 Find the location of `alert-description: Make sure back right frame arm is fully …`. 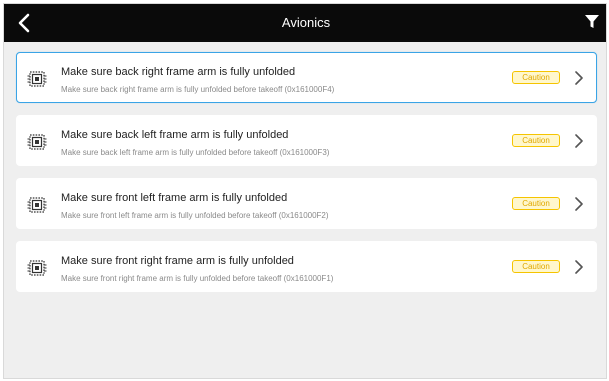

alert-description: Make sure back right frame arm is fully … is located at coordinates (198, 89).